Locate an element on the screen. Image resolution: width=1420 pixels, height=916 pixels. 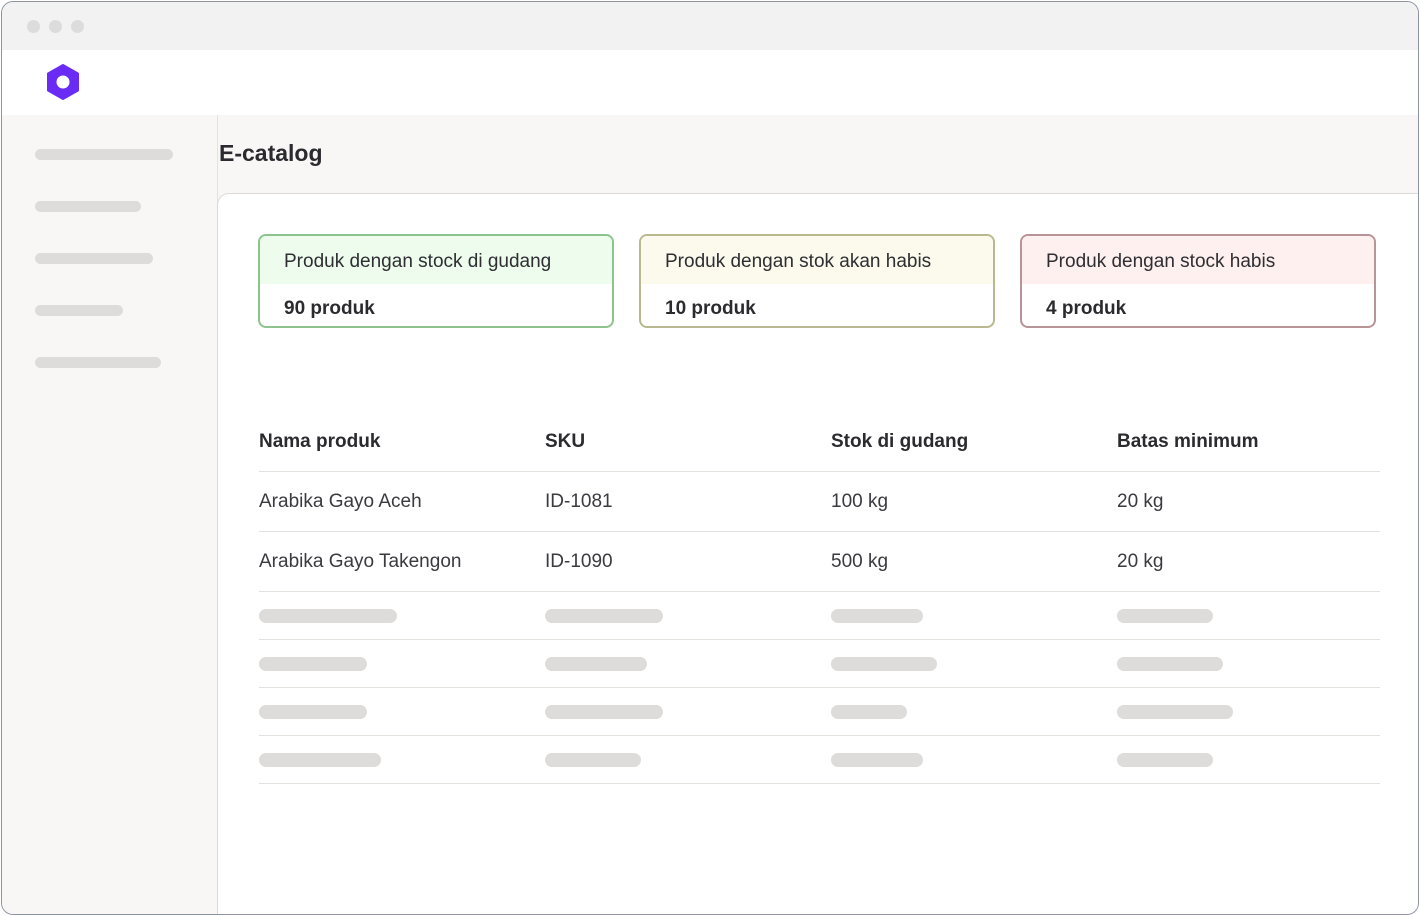
summary-card-out-of-stock: Produk dengan stock habis 4 produk is located at coordinates (1198, 281).